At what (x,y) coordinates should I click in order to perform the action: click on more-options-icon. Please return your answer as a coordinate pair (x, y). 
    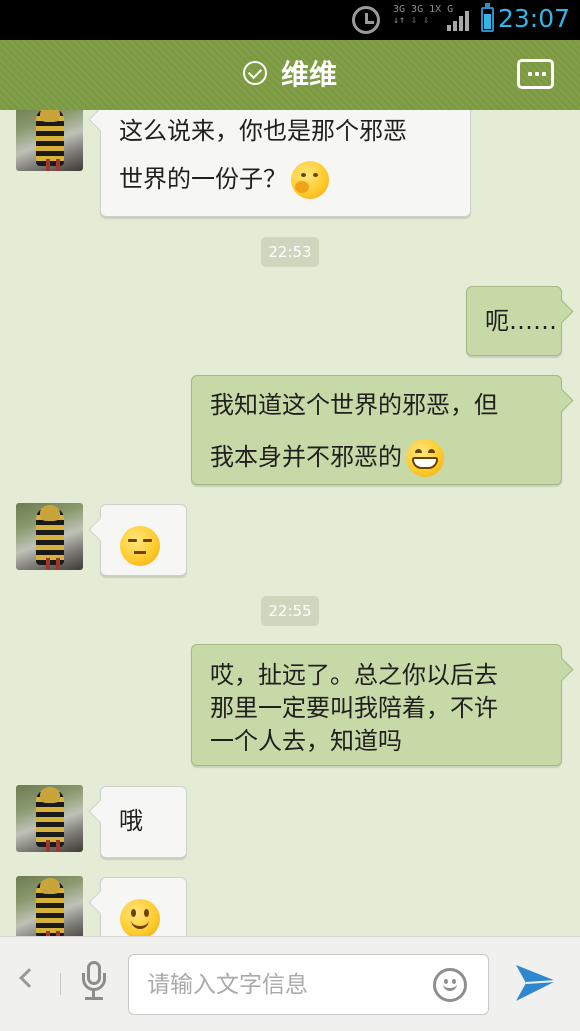
    Looking at the image, I should click on (535, 74).